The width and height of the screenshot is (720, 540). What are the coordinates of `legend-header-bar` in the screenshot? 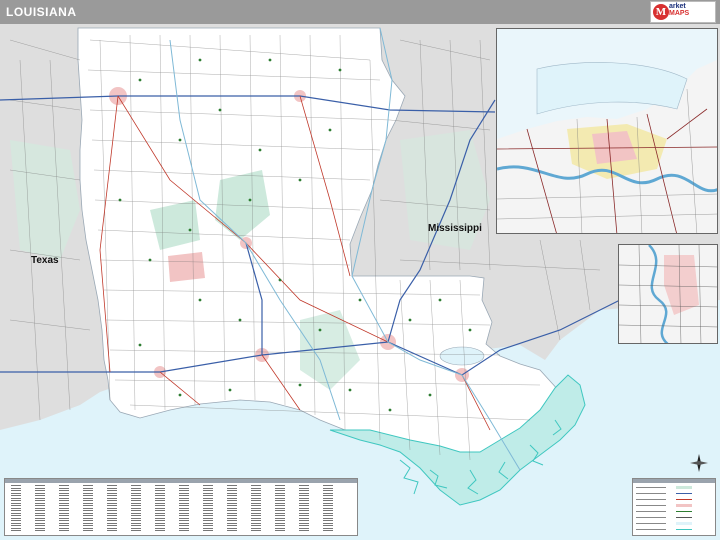 It's located at (674, 481).